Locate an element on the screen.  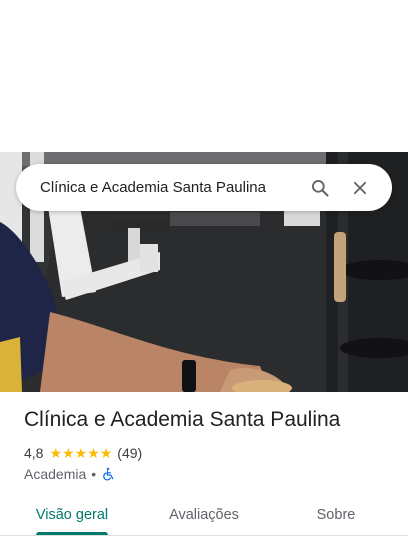
search-icon is located at coordinates (320, 187).